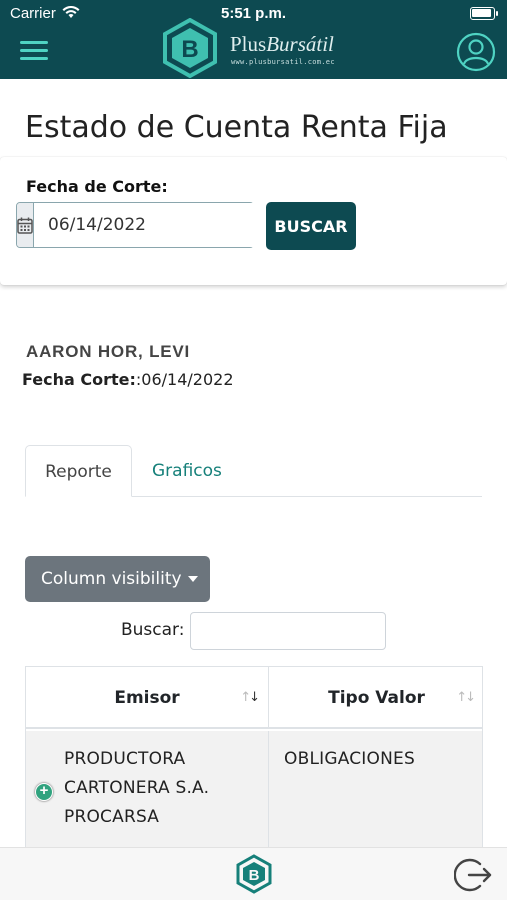 The width and height of the screenshot is (507, 900). What do you see at coordinates (473, 875) in the screenshot?
I see `logout-icon` at bounding box center [473, 875].